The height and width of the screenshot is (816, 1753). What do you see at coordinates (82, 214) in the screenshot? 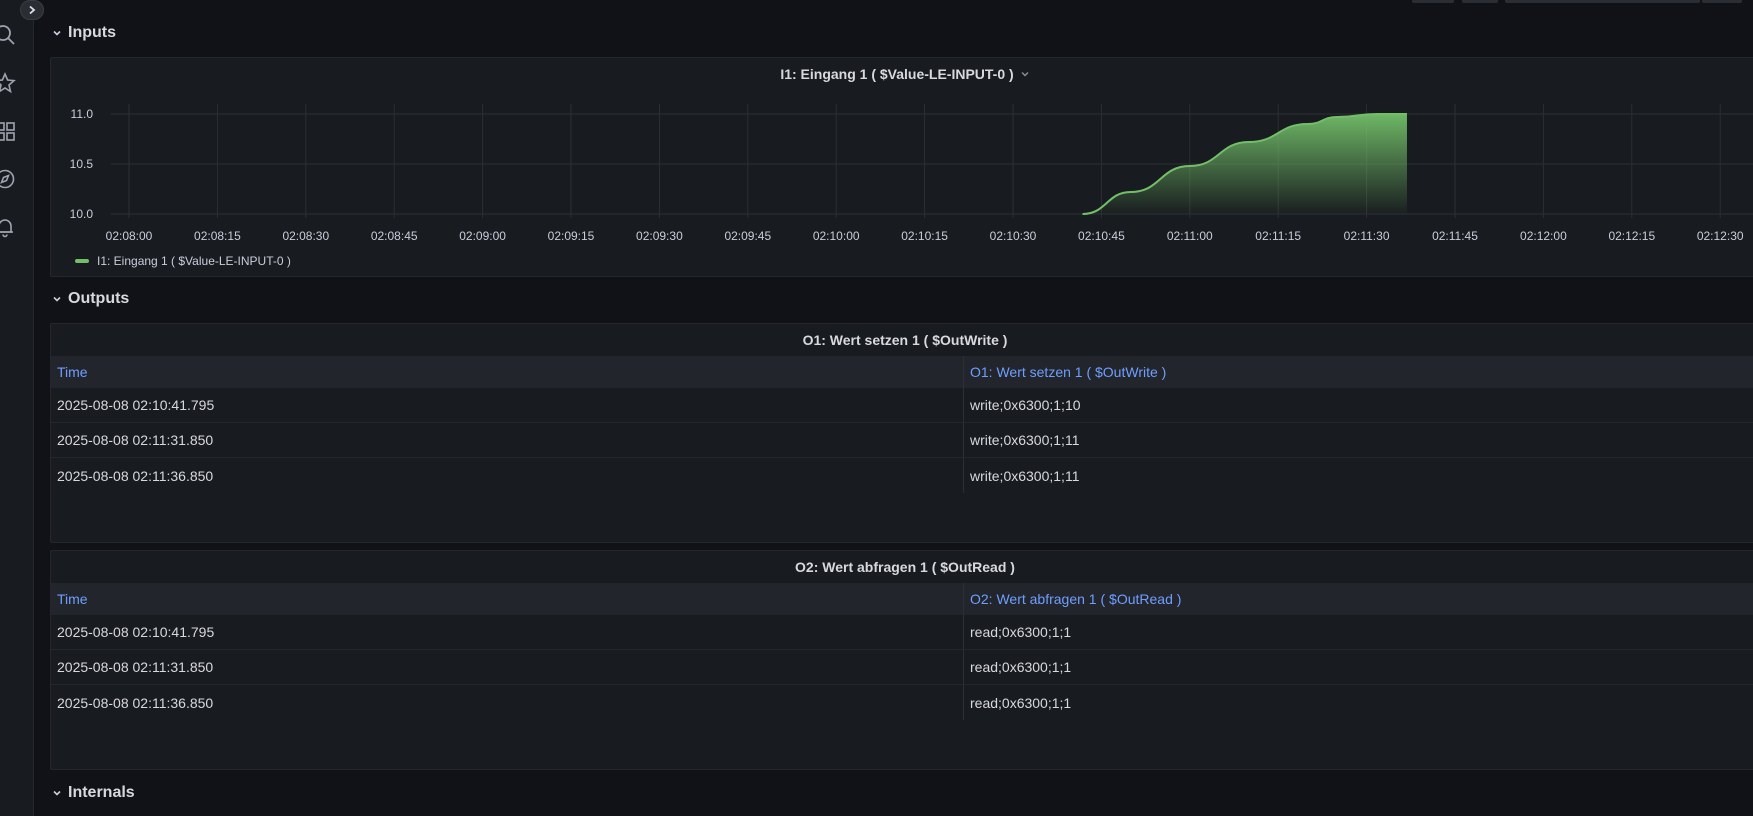
I see `y-tick-label: 10.0` at bounding box center [82, 214].